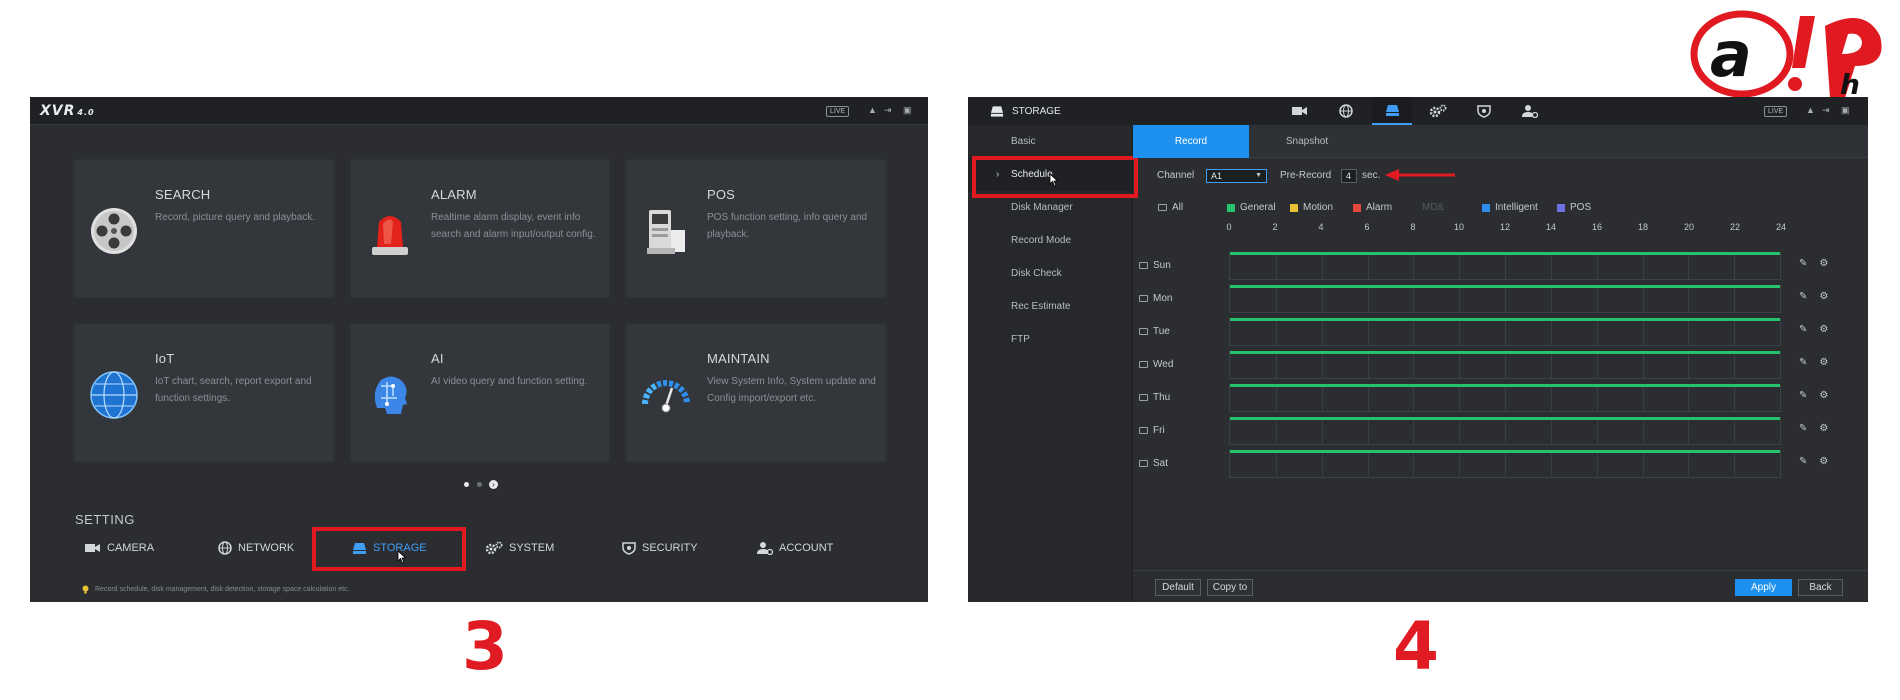  Describe the element at coordinates (1154, 397) in the screenshot. I see `day-toggle: Thu` at that location.